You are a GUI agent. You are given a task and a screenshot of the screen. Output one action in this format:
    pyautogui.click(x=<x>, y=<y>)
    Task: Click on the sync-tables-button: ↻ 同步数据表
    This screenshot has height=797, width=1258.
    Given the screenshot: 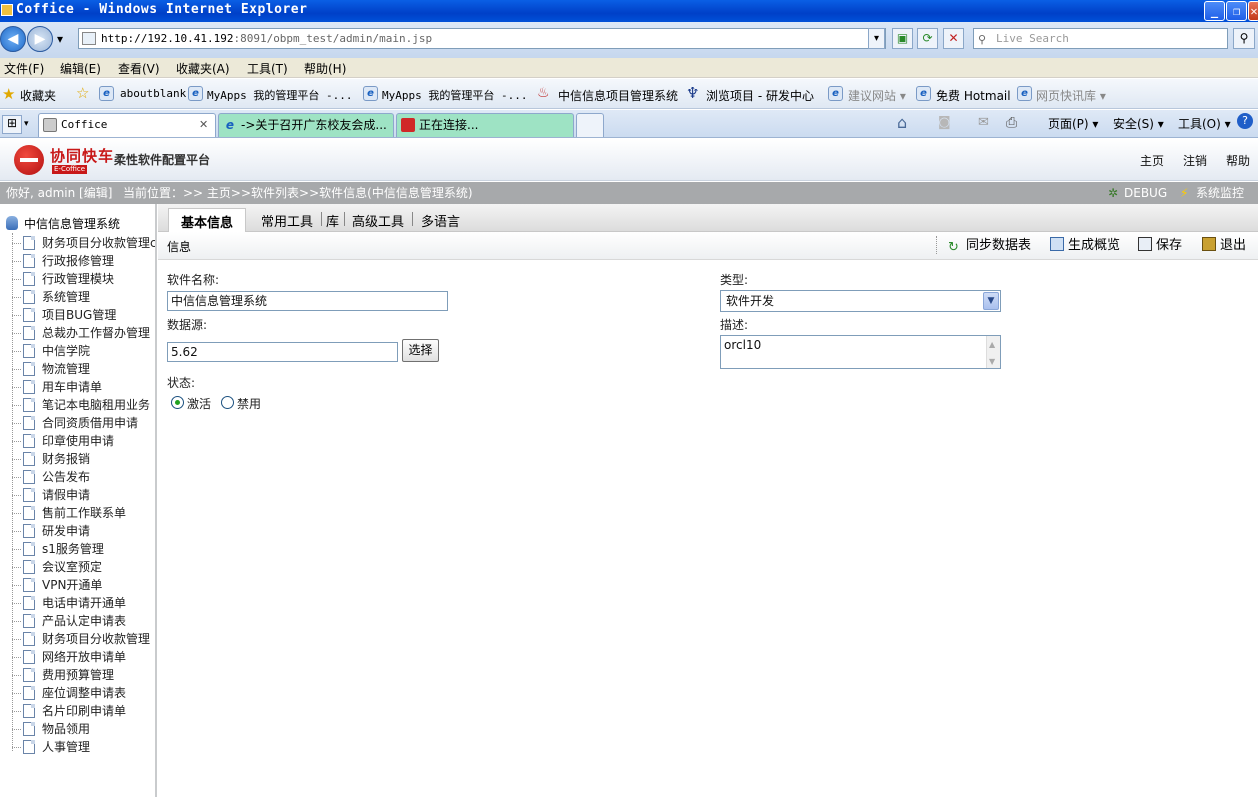 What is the action you would take?
    pyautogui.click(x=989, y=246)
    